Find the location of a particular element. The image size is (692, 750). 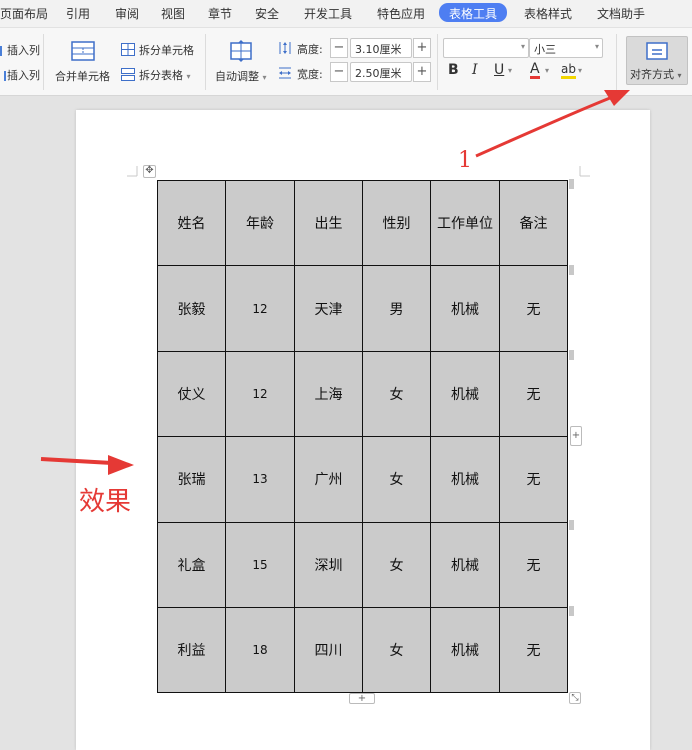

menu-chapter: 章节 is located at coordinates (220, 13).